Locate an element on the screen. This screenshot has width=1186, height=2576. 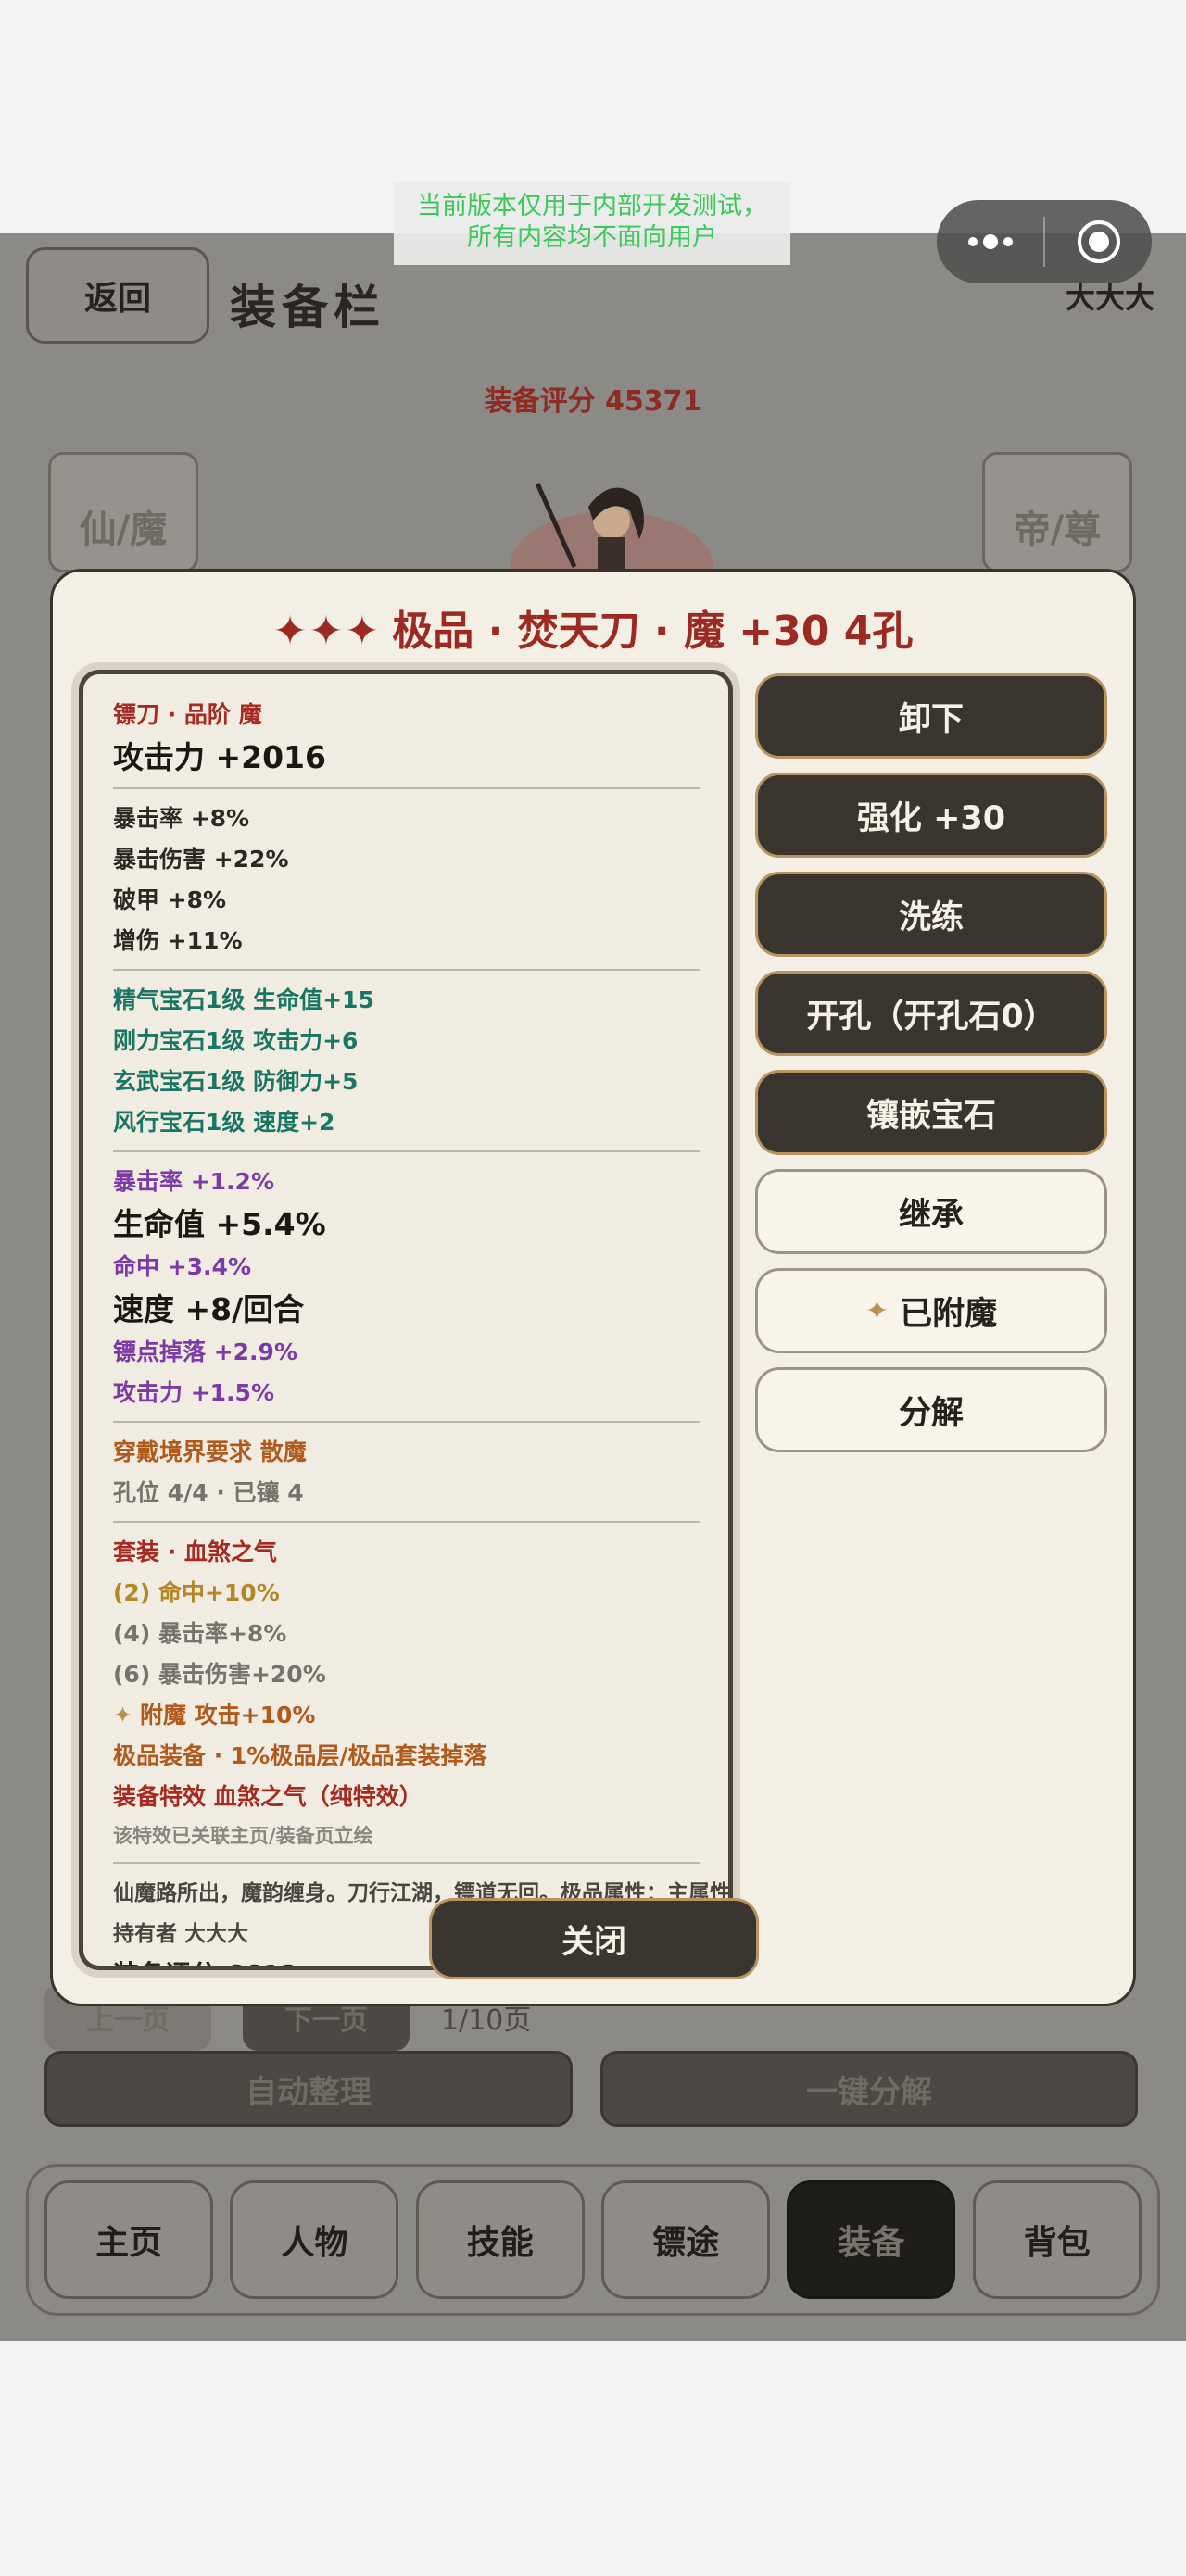
affix-stat: 镖点掉落 +2.9% is located at coordinates (205, 1351).